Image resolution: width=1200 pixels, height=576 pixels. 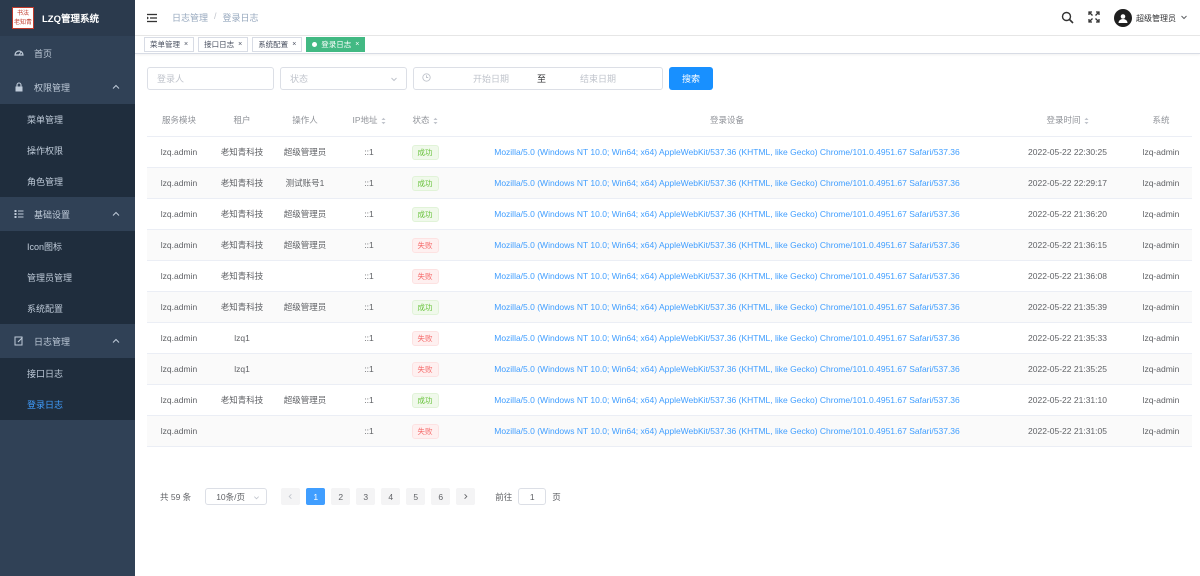 I want to click on sidebar-item-role: 角色管理, so click(x=67, y=181).